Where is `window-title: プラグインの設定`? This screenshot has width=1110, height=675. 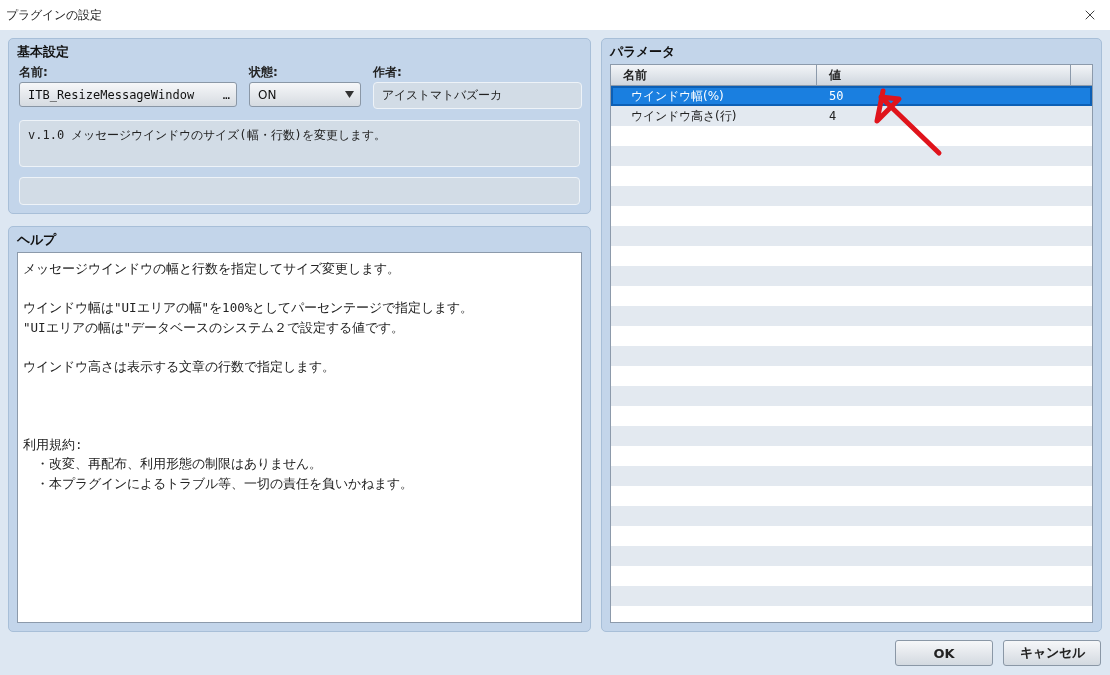
window-title: プラグインの設定 is located at coordinates (54, 15).